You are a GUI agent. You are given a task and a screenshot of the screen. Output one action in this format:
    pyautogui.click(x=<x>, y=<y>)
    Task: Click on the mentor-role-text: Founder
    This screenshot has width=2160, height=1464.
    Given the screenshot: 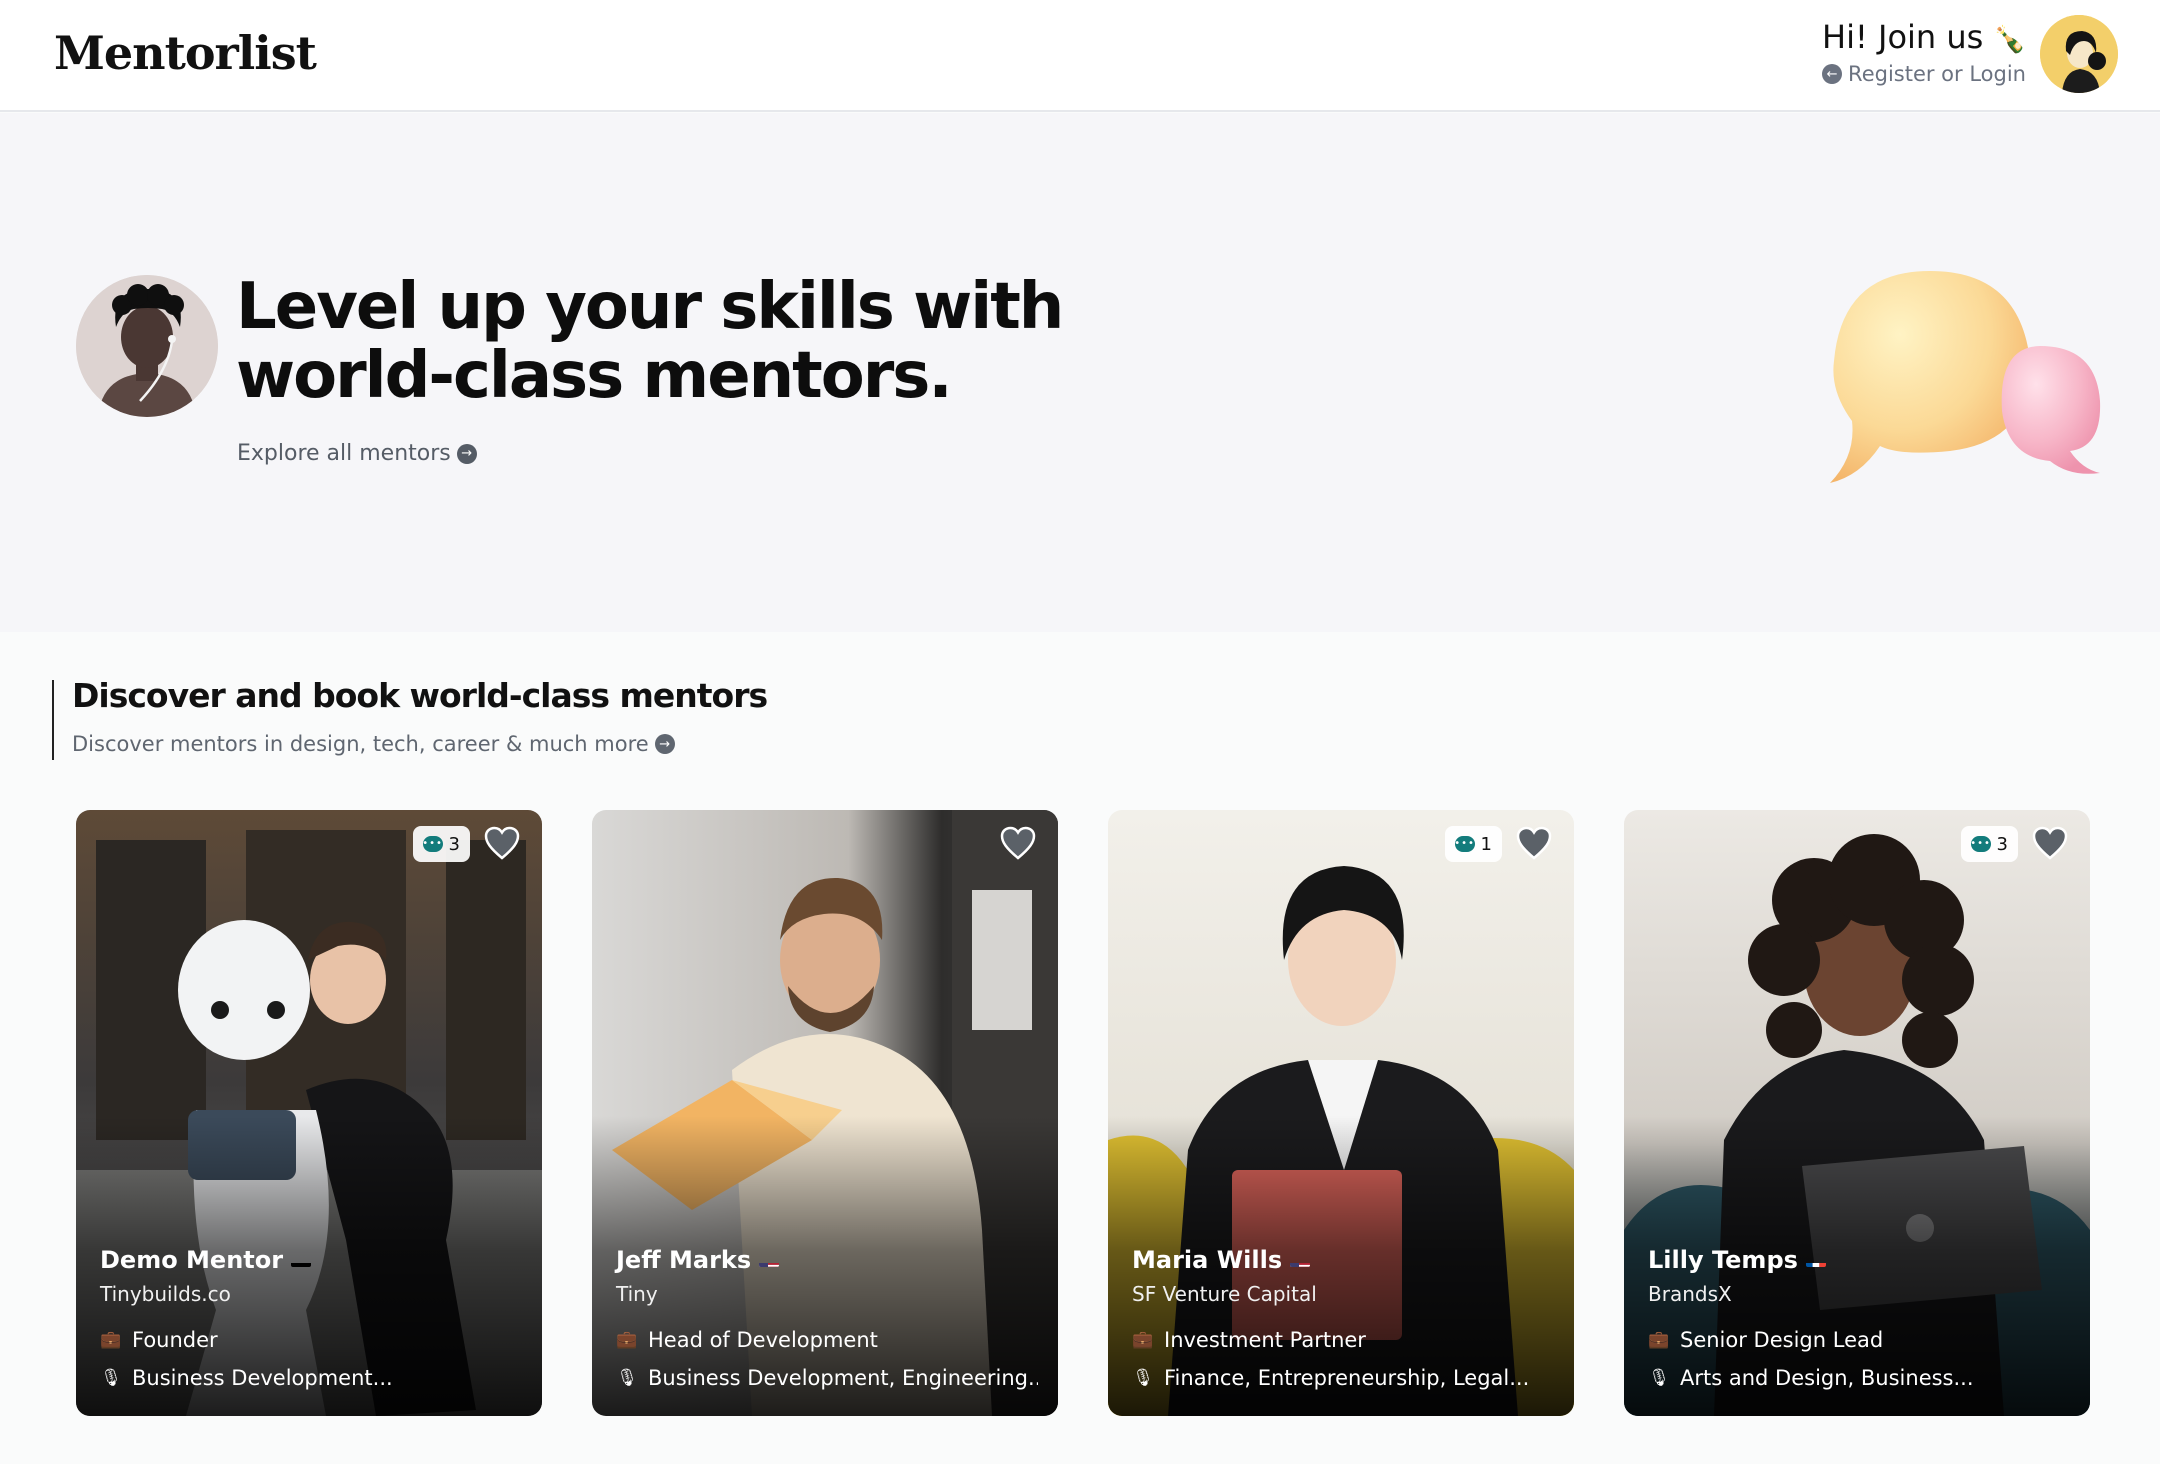 What is the action you would take?
    pyautogui.click(x=175, y=1340)
    